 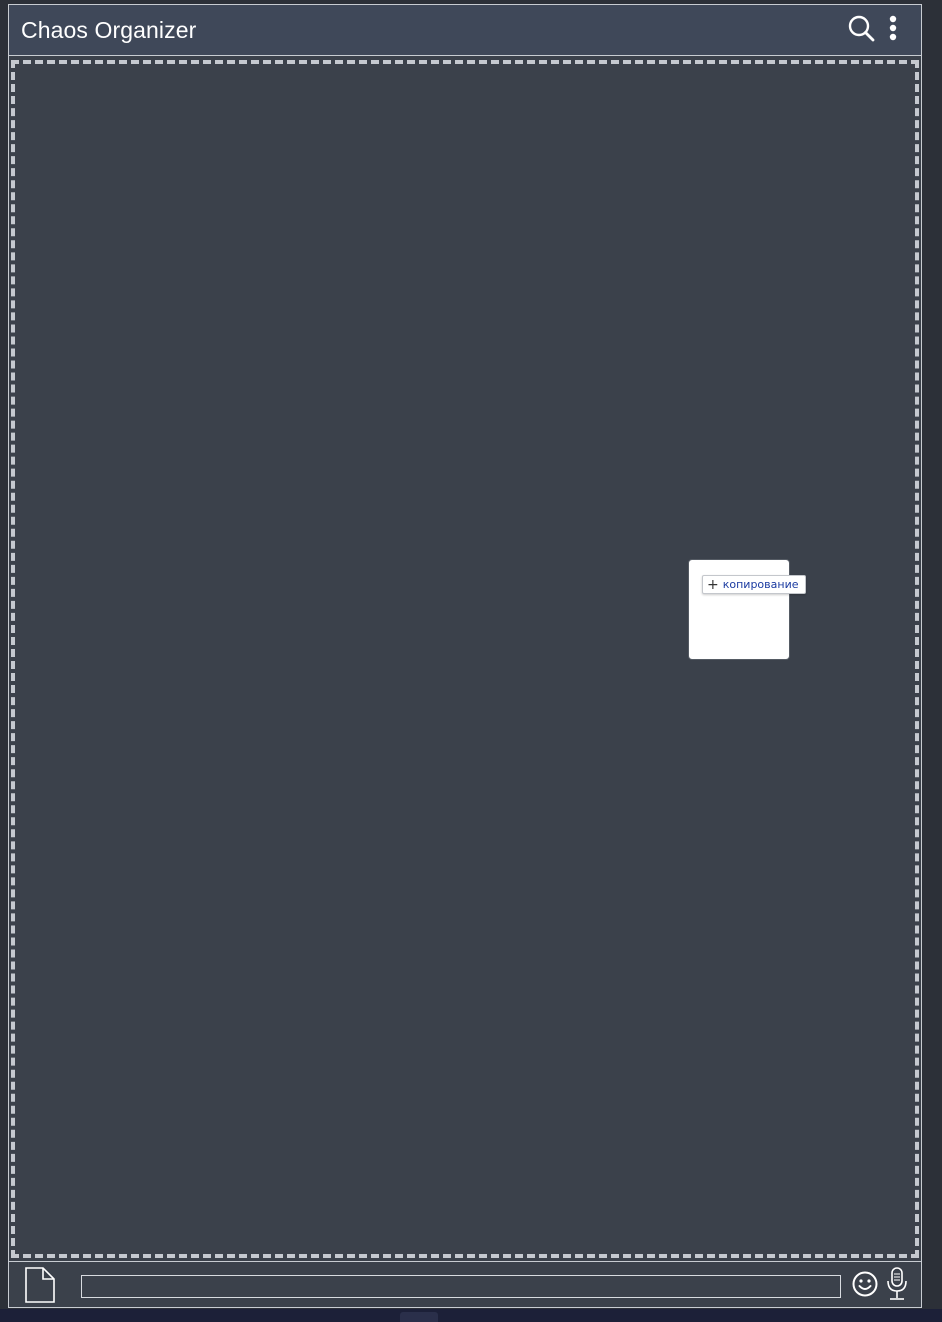 I want to click on emoji-button, so click(x=865, y=1284).